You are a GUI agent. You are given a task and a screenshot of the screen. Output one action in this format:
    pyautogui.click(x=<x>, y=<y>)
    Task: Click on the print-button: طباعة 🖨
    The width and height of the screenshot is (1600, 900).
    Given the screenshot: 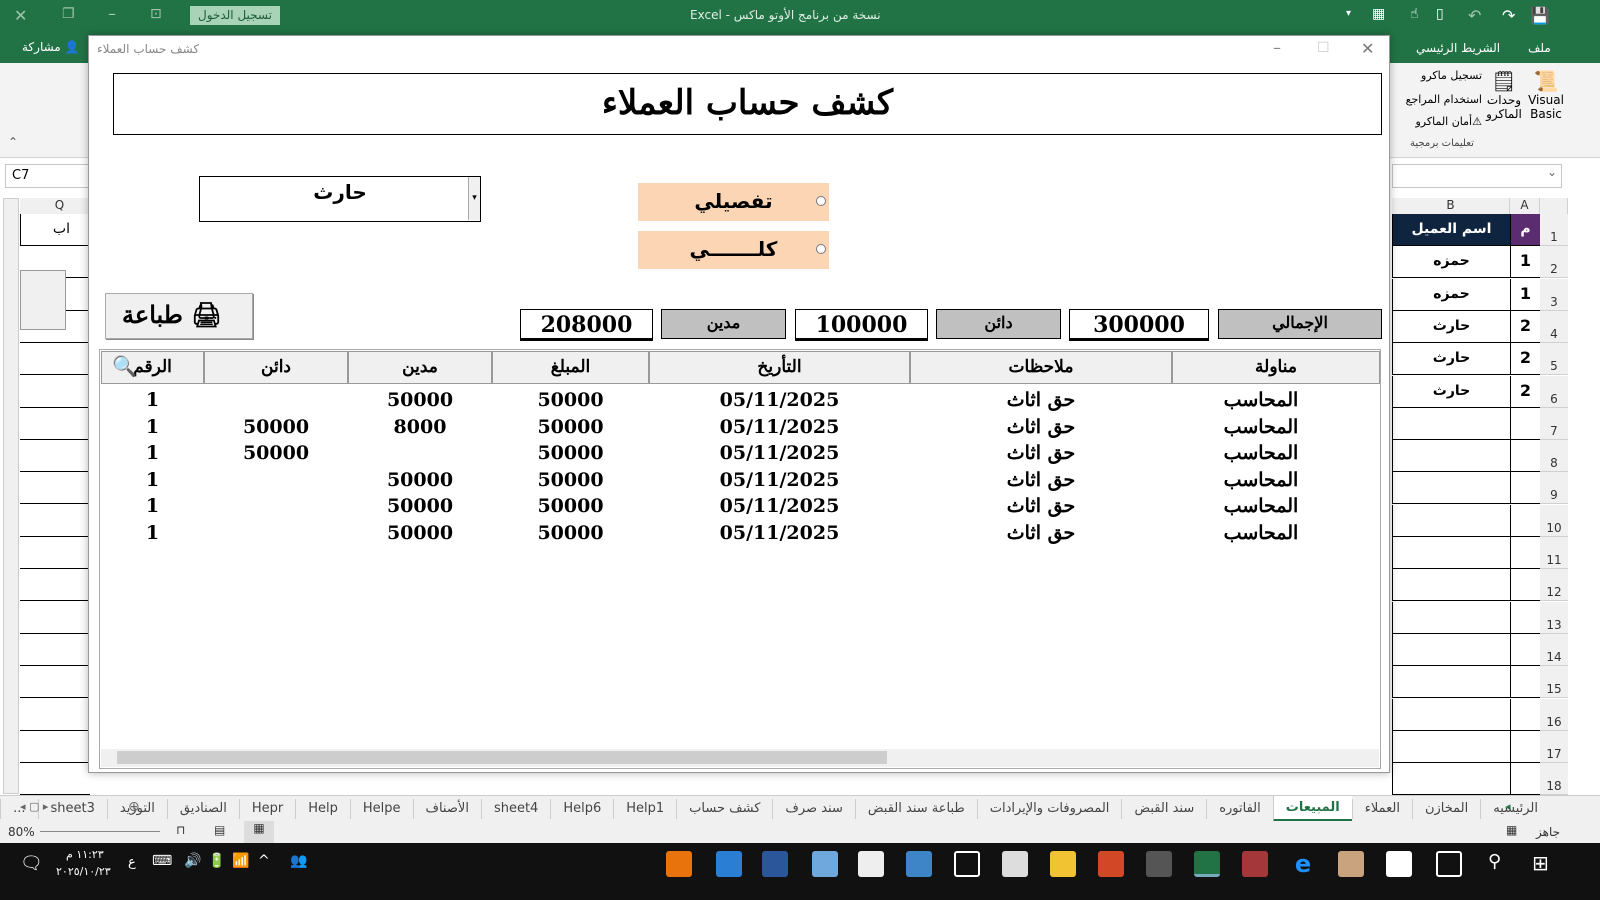 What is the action you would take?
    pyautogui.click(x=179, y=316)
    